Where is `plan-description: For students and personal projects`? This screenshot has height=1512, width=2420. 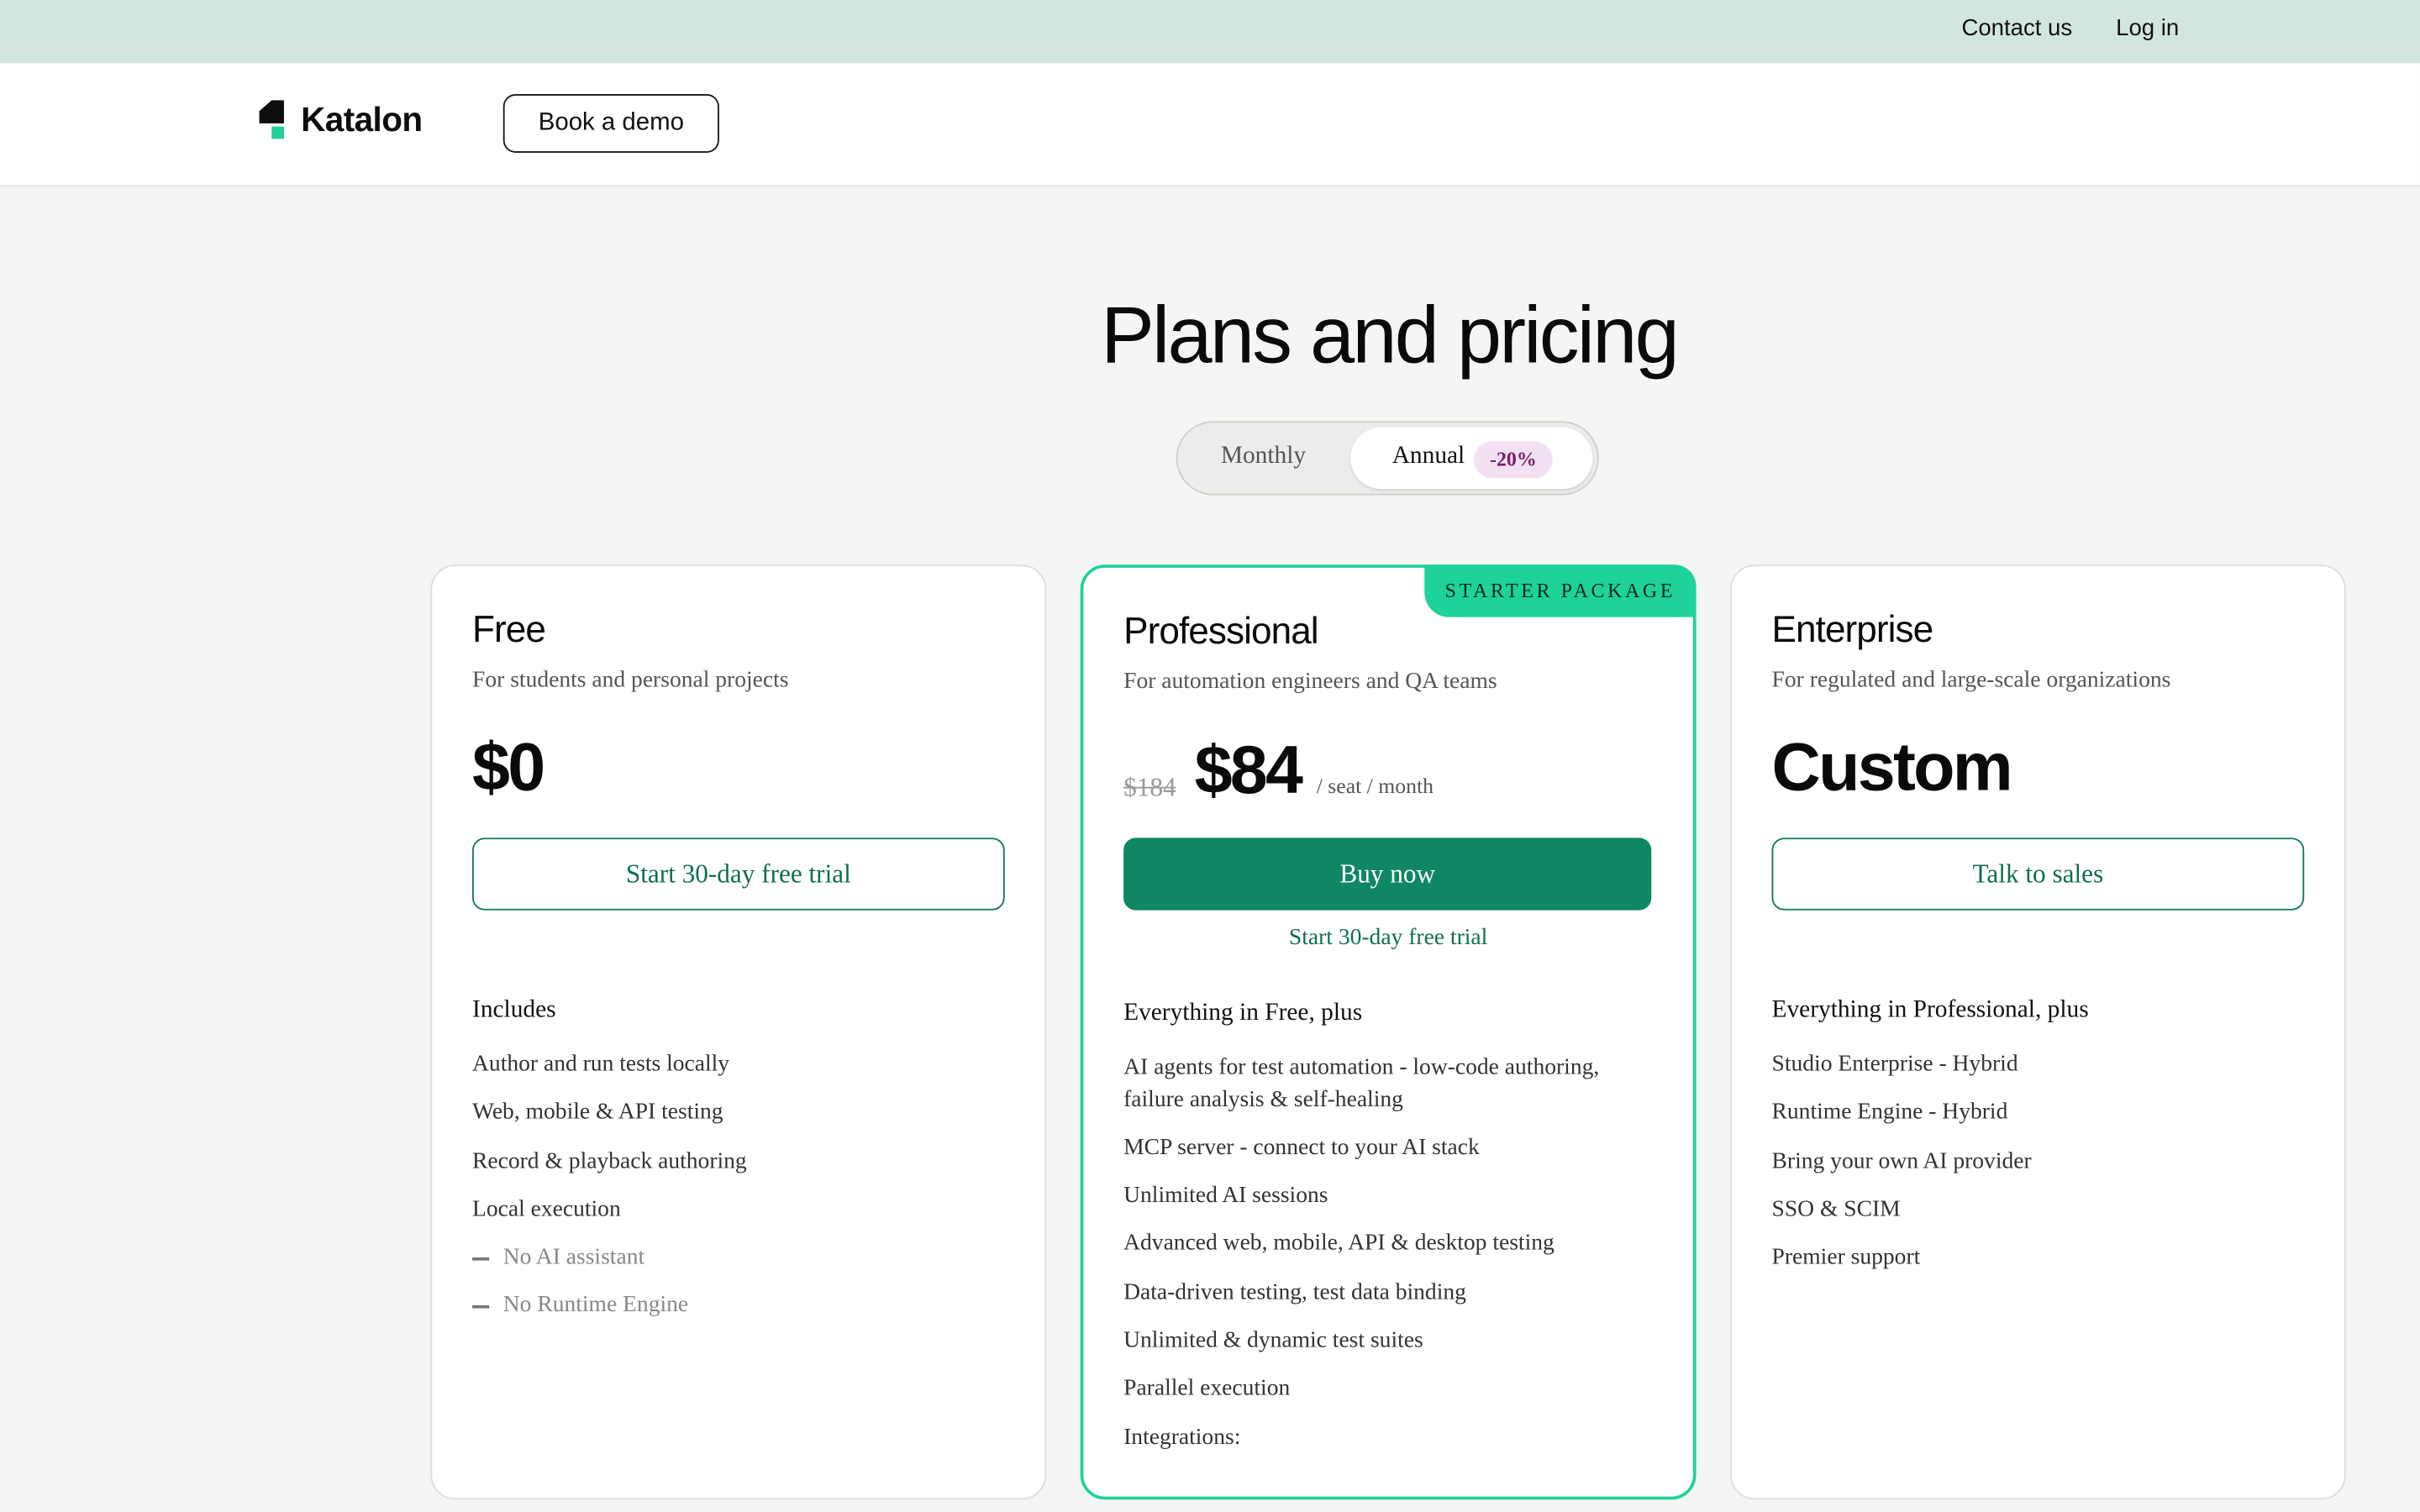
plan-description: For students and personal projects is located at coordinates (630, 680).